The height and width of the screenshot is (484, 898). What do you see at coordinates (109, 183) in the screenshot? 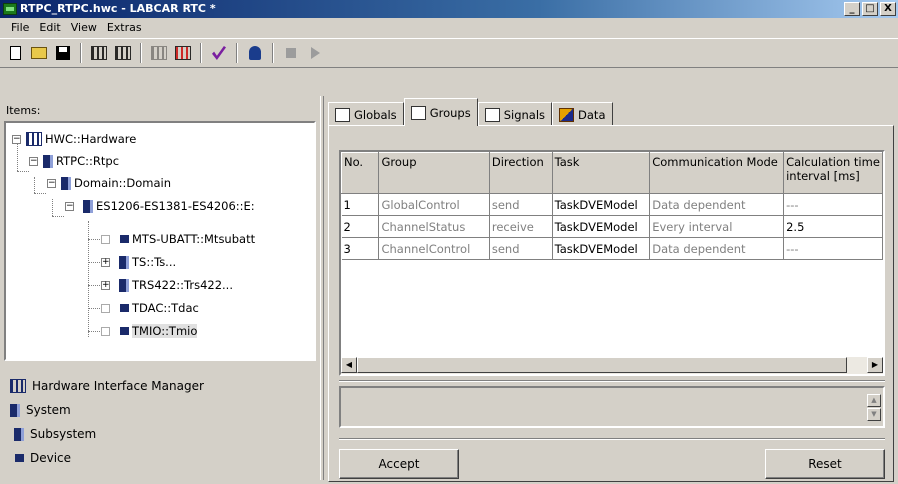
I see `tree-node-domain: − Domain::Domain` at bounding box center [109, 183].